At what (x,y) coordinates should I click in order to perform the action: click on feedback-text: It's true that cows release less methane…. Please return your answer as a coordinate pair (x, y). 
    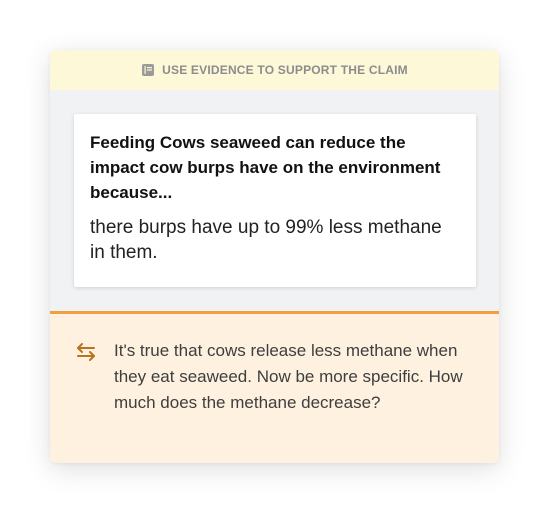
    Looking at the image, I should click on (288, 376).